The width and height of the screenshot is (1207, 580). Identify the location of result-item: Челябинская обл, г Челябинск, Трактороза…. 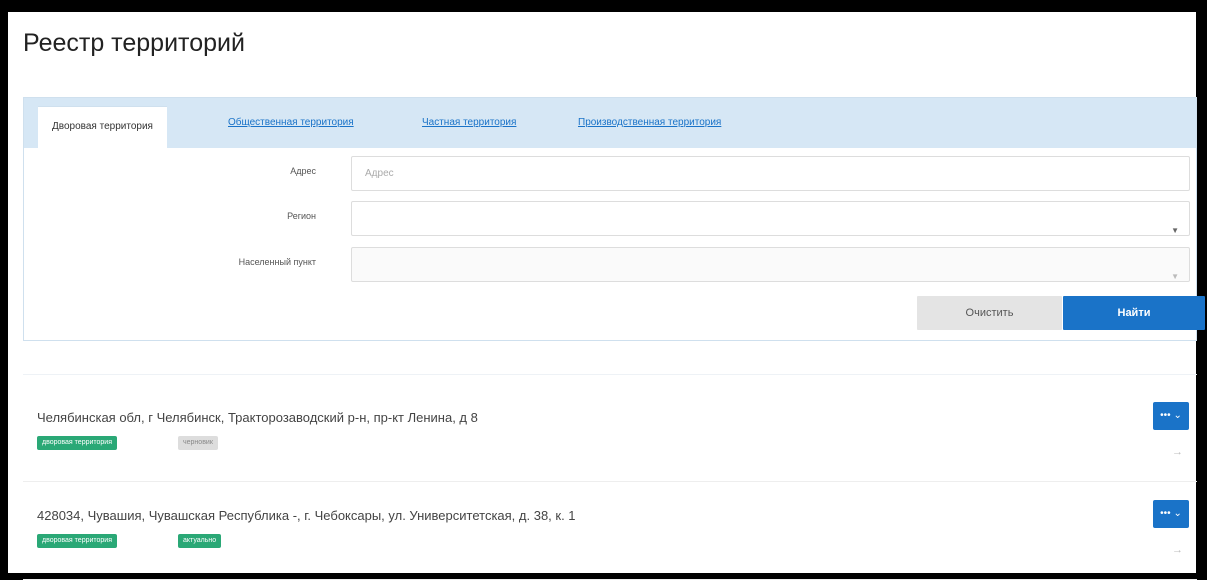
(610, 442).